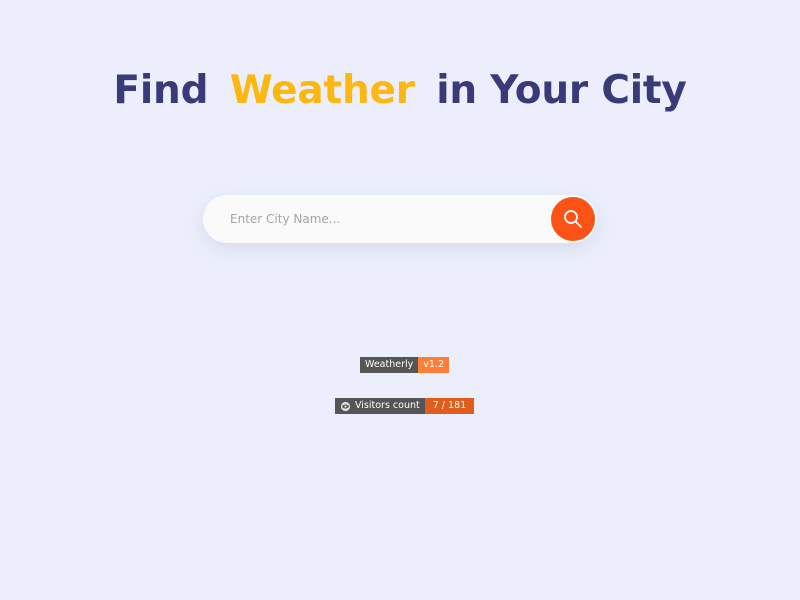  Describe the element at coordinates (387, 405) in the screenshot. I see `visitors-badge-label: Visitors count` at that location.